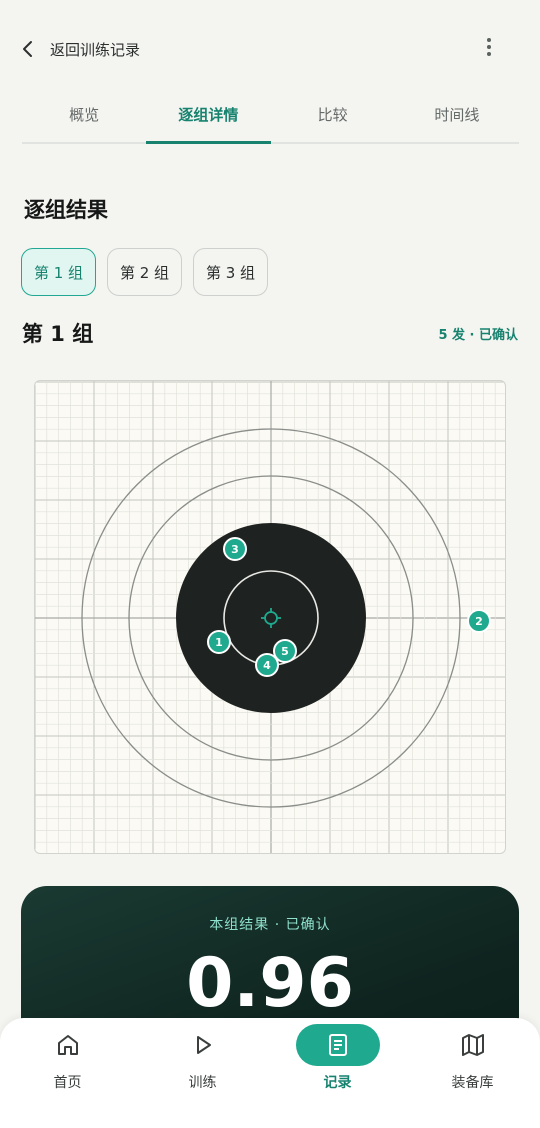  Describe the element at coordinates (67, 1073) in the screenshot. I see `nav-item-home: 首页` at that location.